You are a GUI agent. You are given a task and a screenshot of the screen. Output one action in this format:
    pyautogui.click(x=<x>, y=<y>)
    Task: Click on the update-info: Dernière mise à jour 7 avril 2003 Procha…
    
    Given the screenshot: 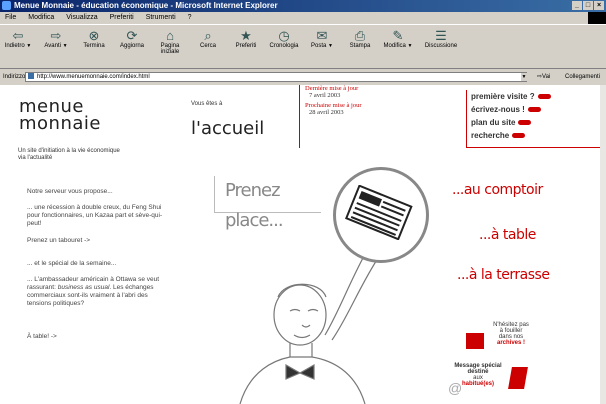 What is the action you would take?
    pyautogui.click(x=379, y=116)
    